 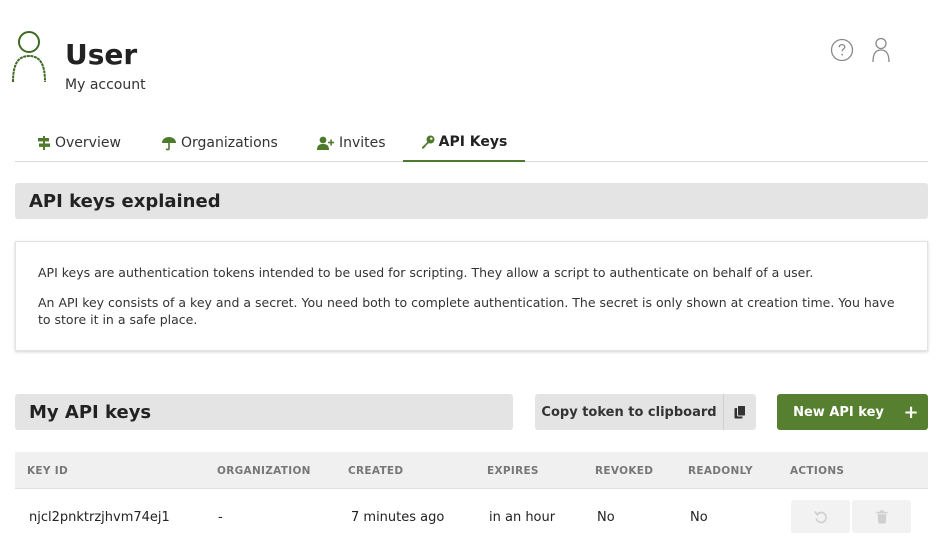 I want to click on clipboard-icon, so click(x=739, y=412).